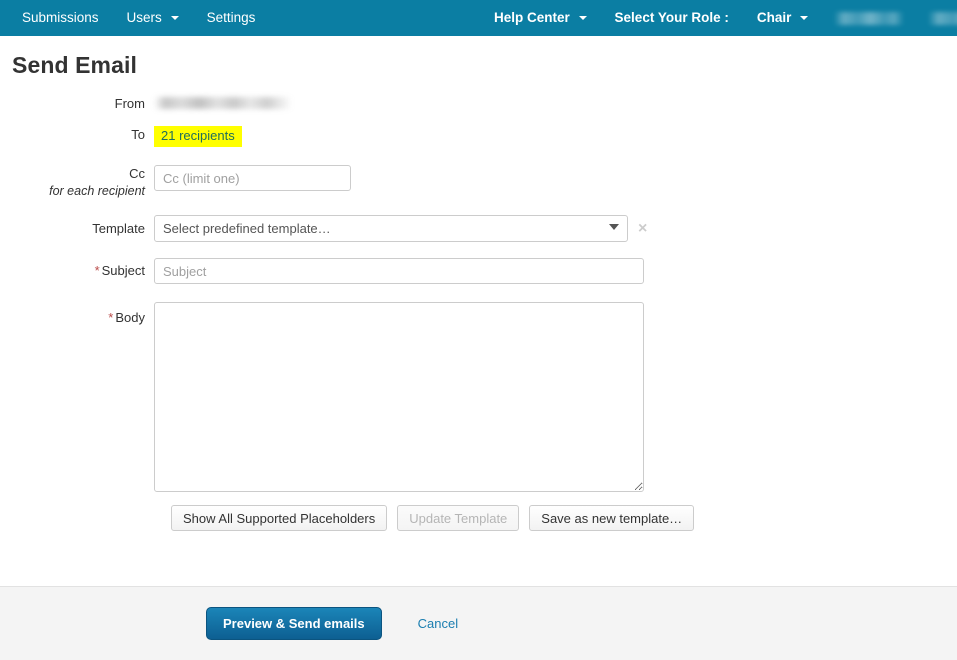 This screenshot has width=957, height=660. What do you see at coordinates (555, 136) in the screenshot?
I see `to-value-container: 21 recipients` at bounding box center [555, 136].